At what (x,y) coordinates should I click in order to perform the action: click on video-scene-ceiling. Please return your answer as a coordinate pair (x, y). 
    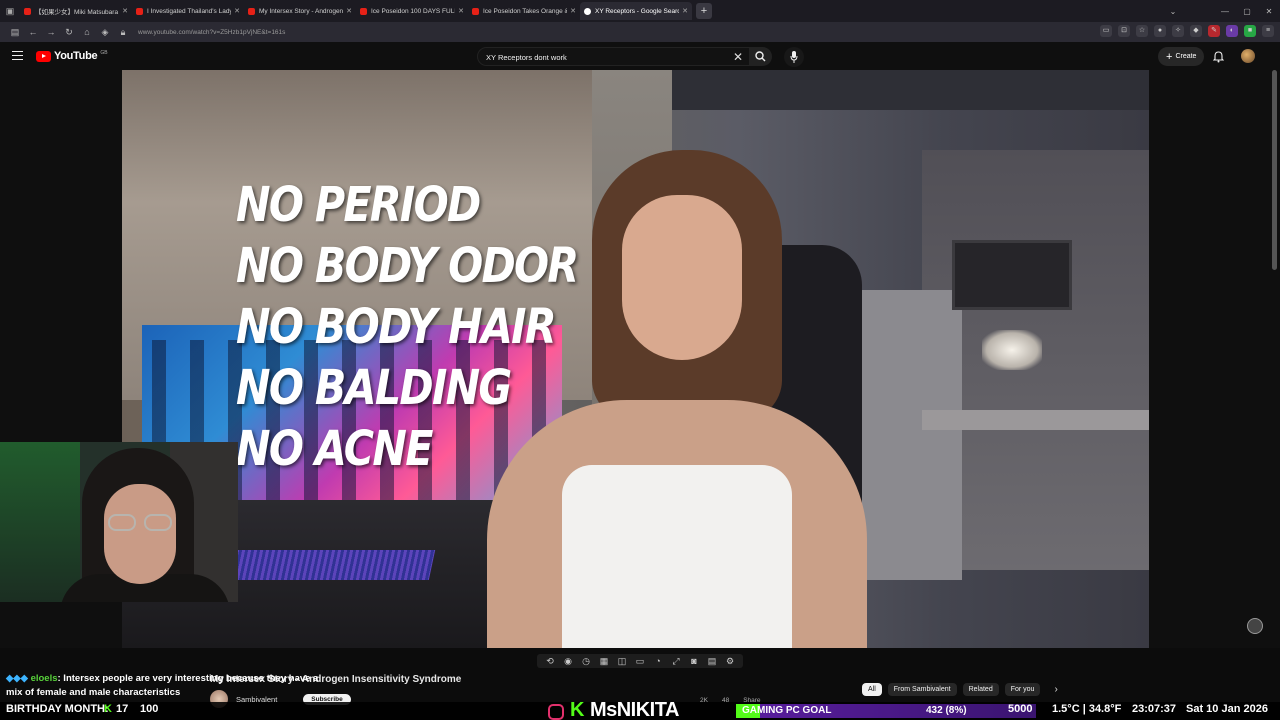
    Looking at the image, I should click on (870, 90).